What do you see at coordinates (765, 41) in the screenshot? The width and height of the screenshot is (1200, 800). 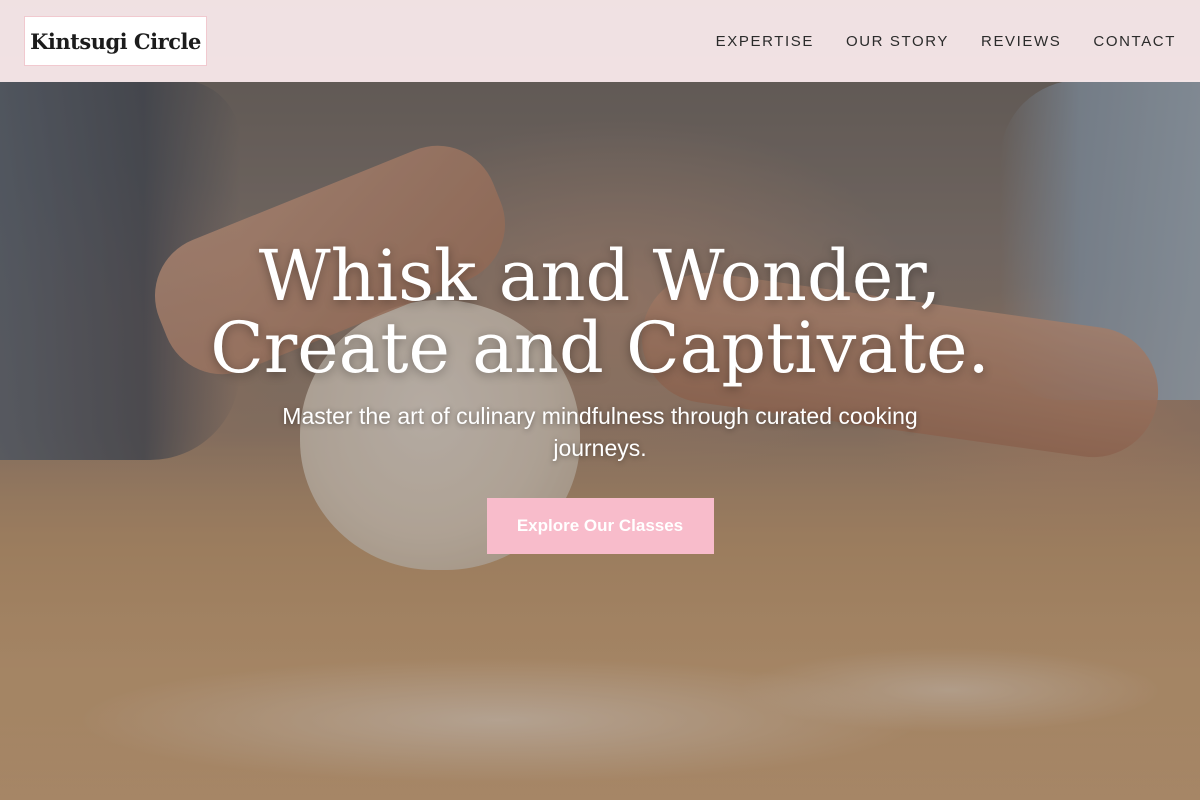 I see `nav-link-expertise: EXPERTISE` at bounding box center [765, 41].